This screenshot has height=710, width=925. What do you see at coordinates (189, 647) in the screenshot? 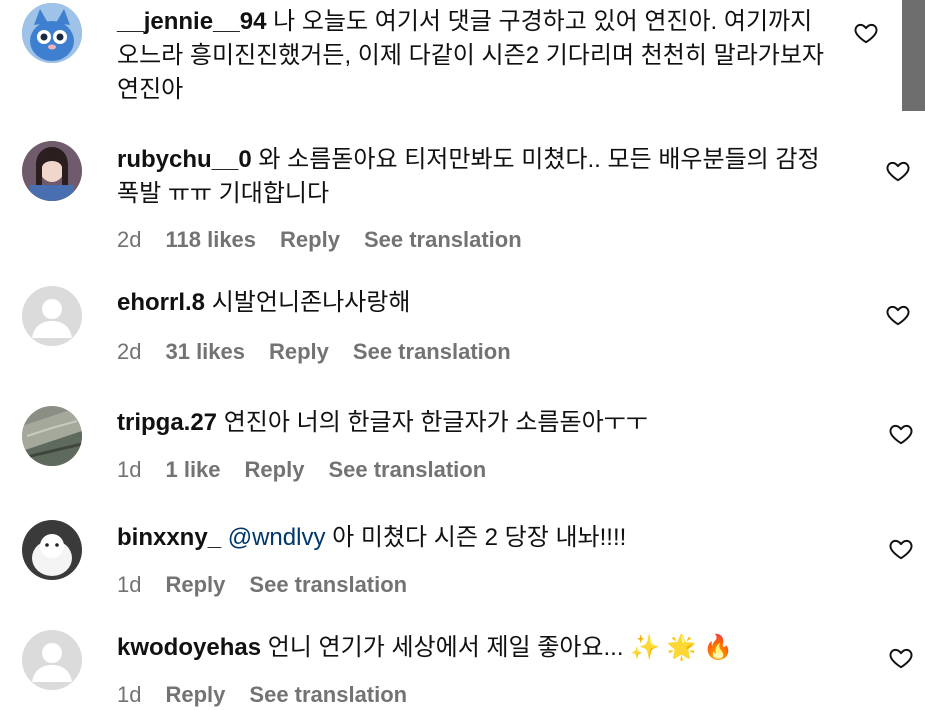
I see `comment-username: kwodoyehas` at bounding box center [189, 647].